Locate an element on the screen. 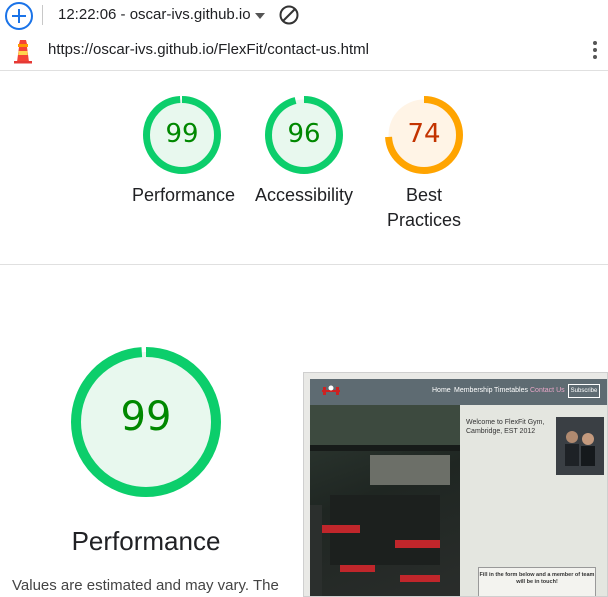 The height and width of the screenshot is (597, 608). accessibility-score: 96 is located at coordinates (304, 134).